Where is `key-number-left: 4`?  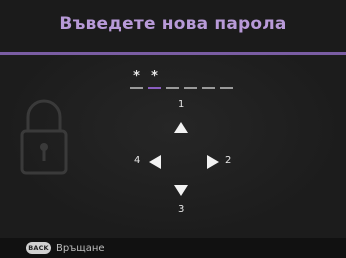
key-number-left: 4 is located at coordinates (137, 160).